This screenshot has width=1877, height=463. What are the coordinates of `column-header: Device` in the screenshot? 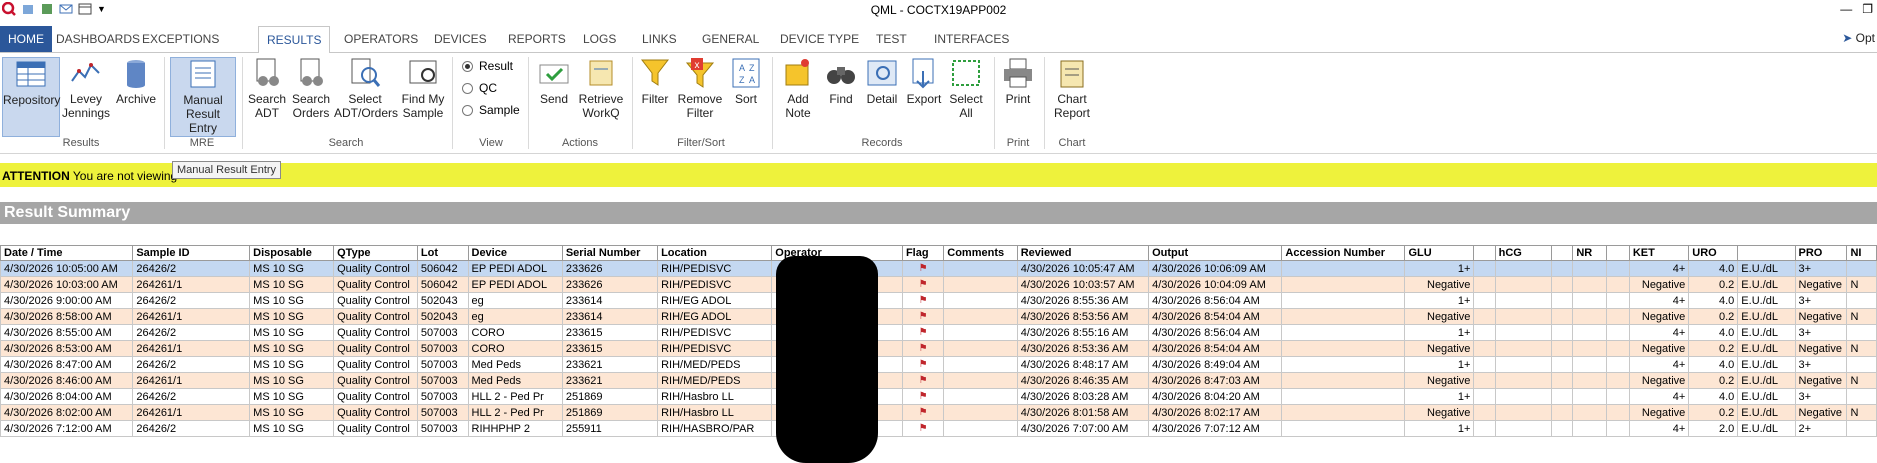 It's located at (515, 253).